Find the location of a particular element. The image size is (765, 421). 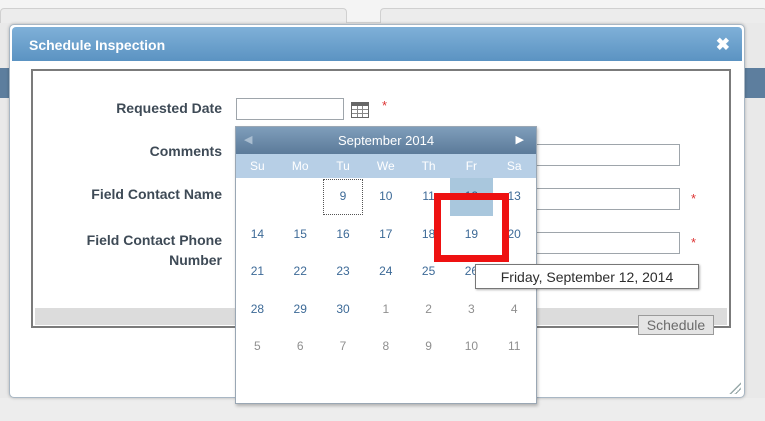

week-row: 28 29 30 1 2 3 4 is located at coordinates (386, 310).